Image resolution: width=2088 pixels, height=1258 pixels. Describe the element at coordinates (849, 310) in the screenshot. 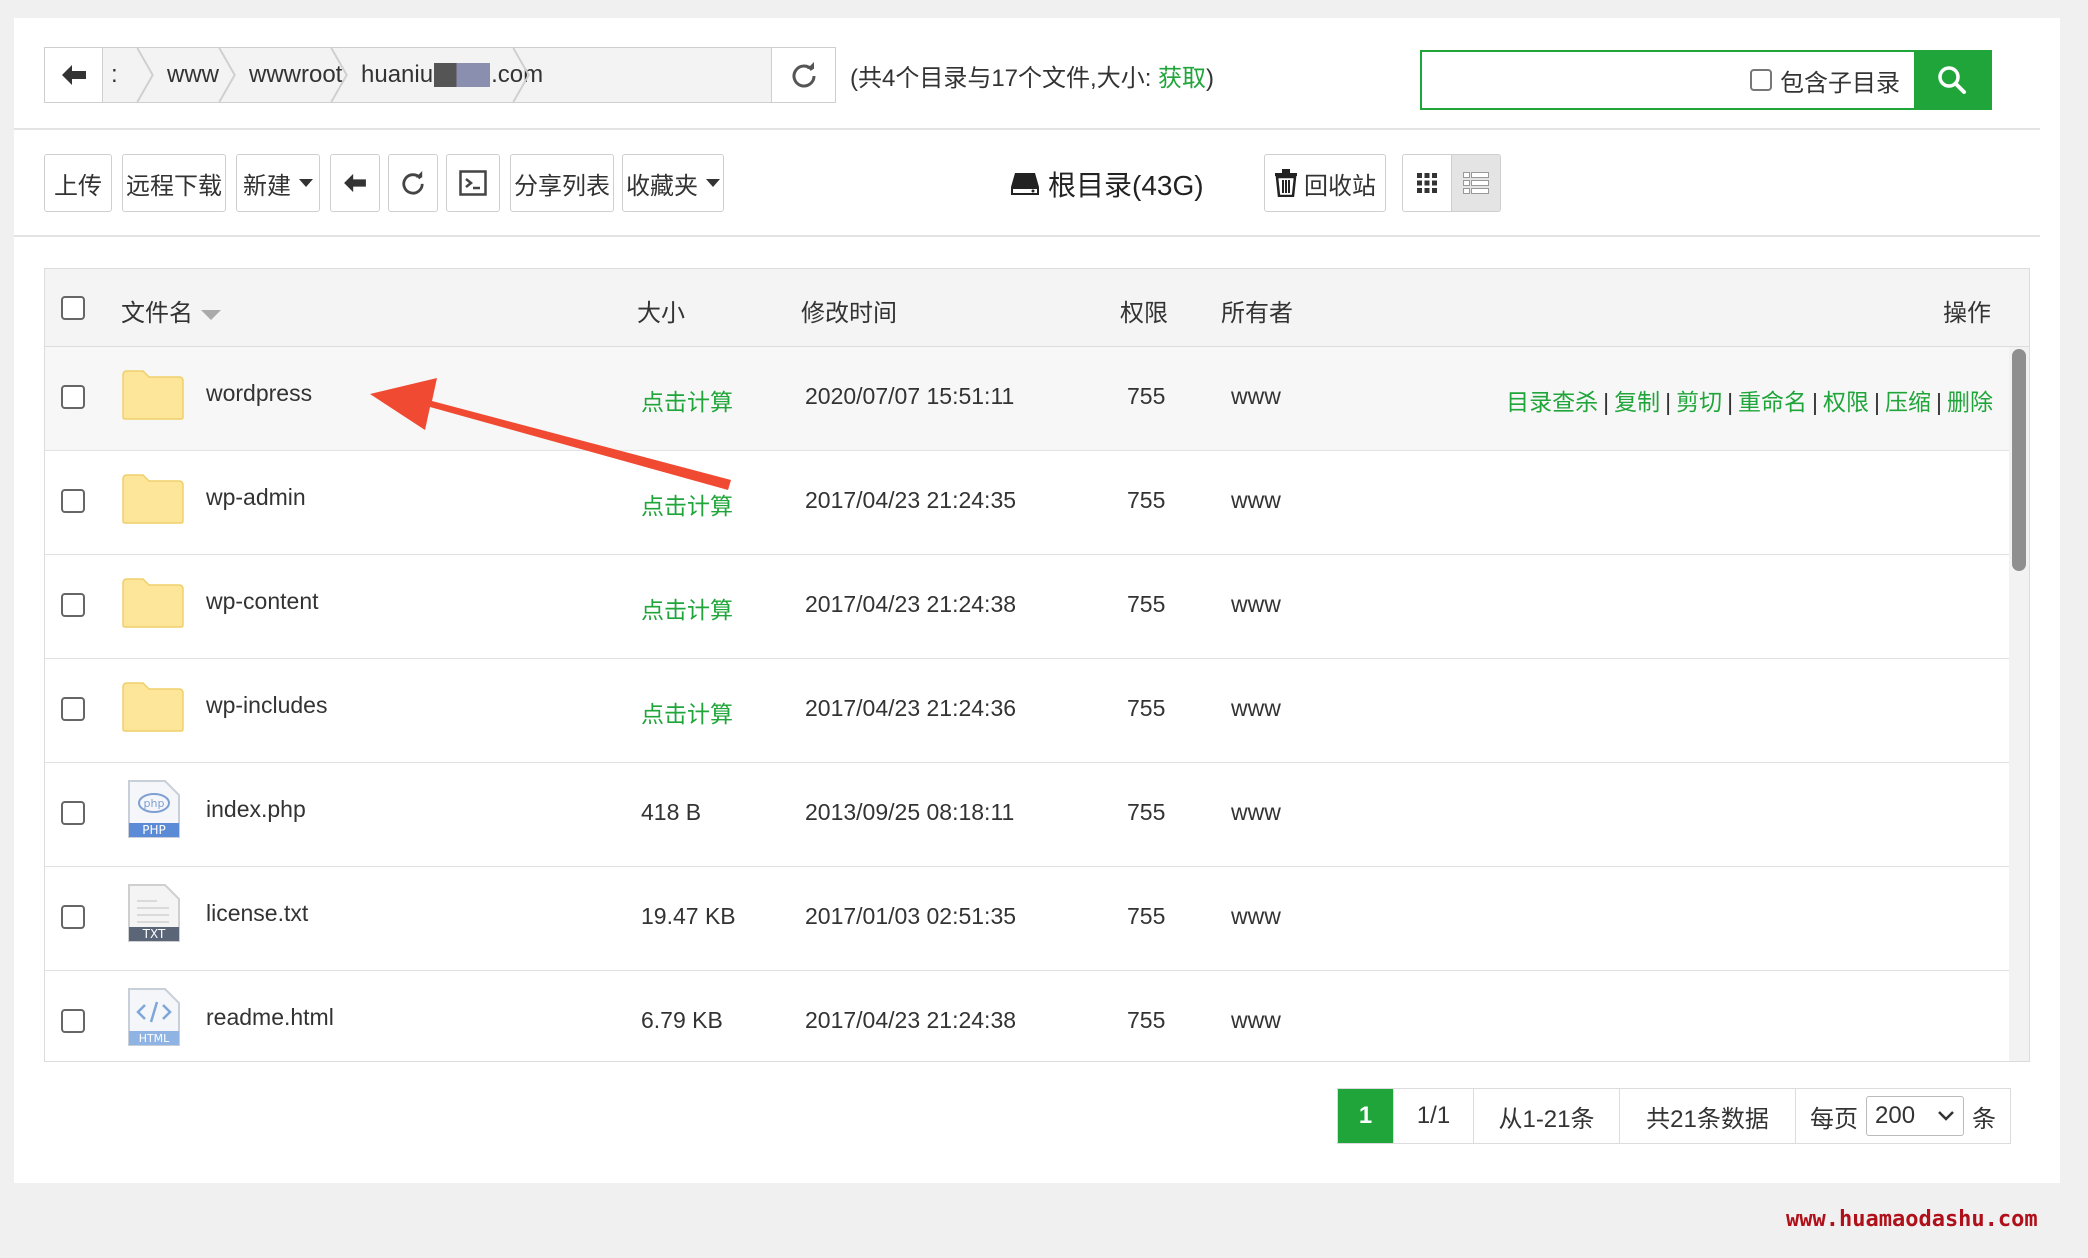

I see `column-header-mtime: 修改时间` at that location.